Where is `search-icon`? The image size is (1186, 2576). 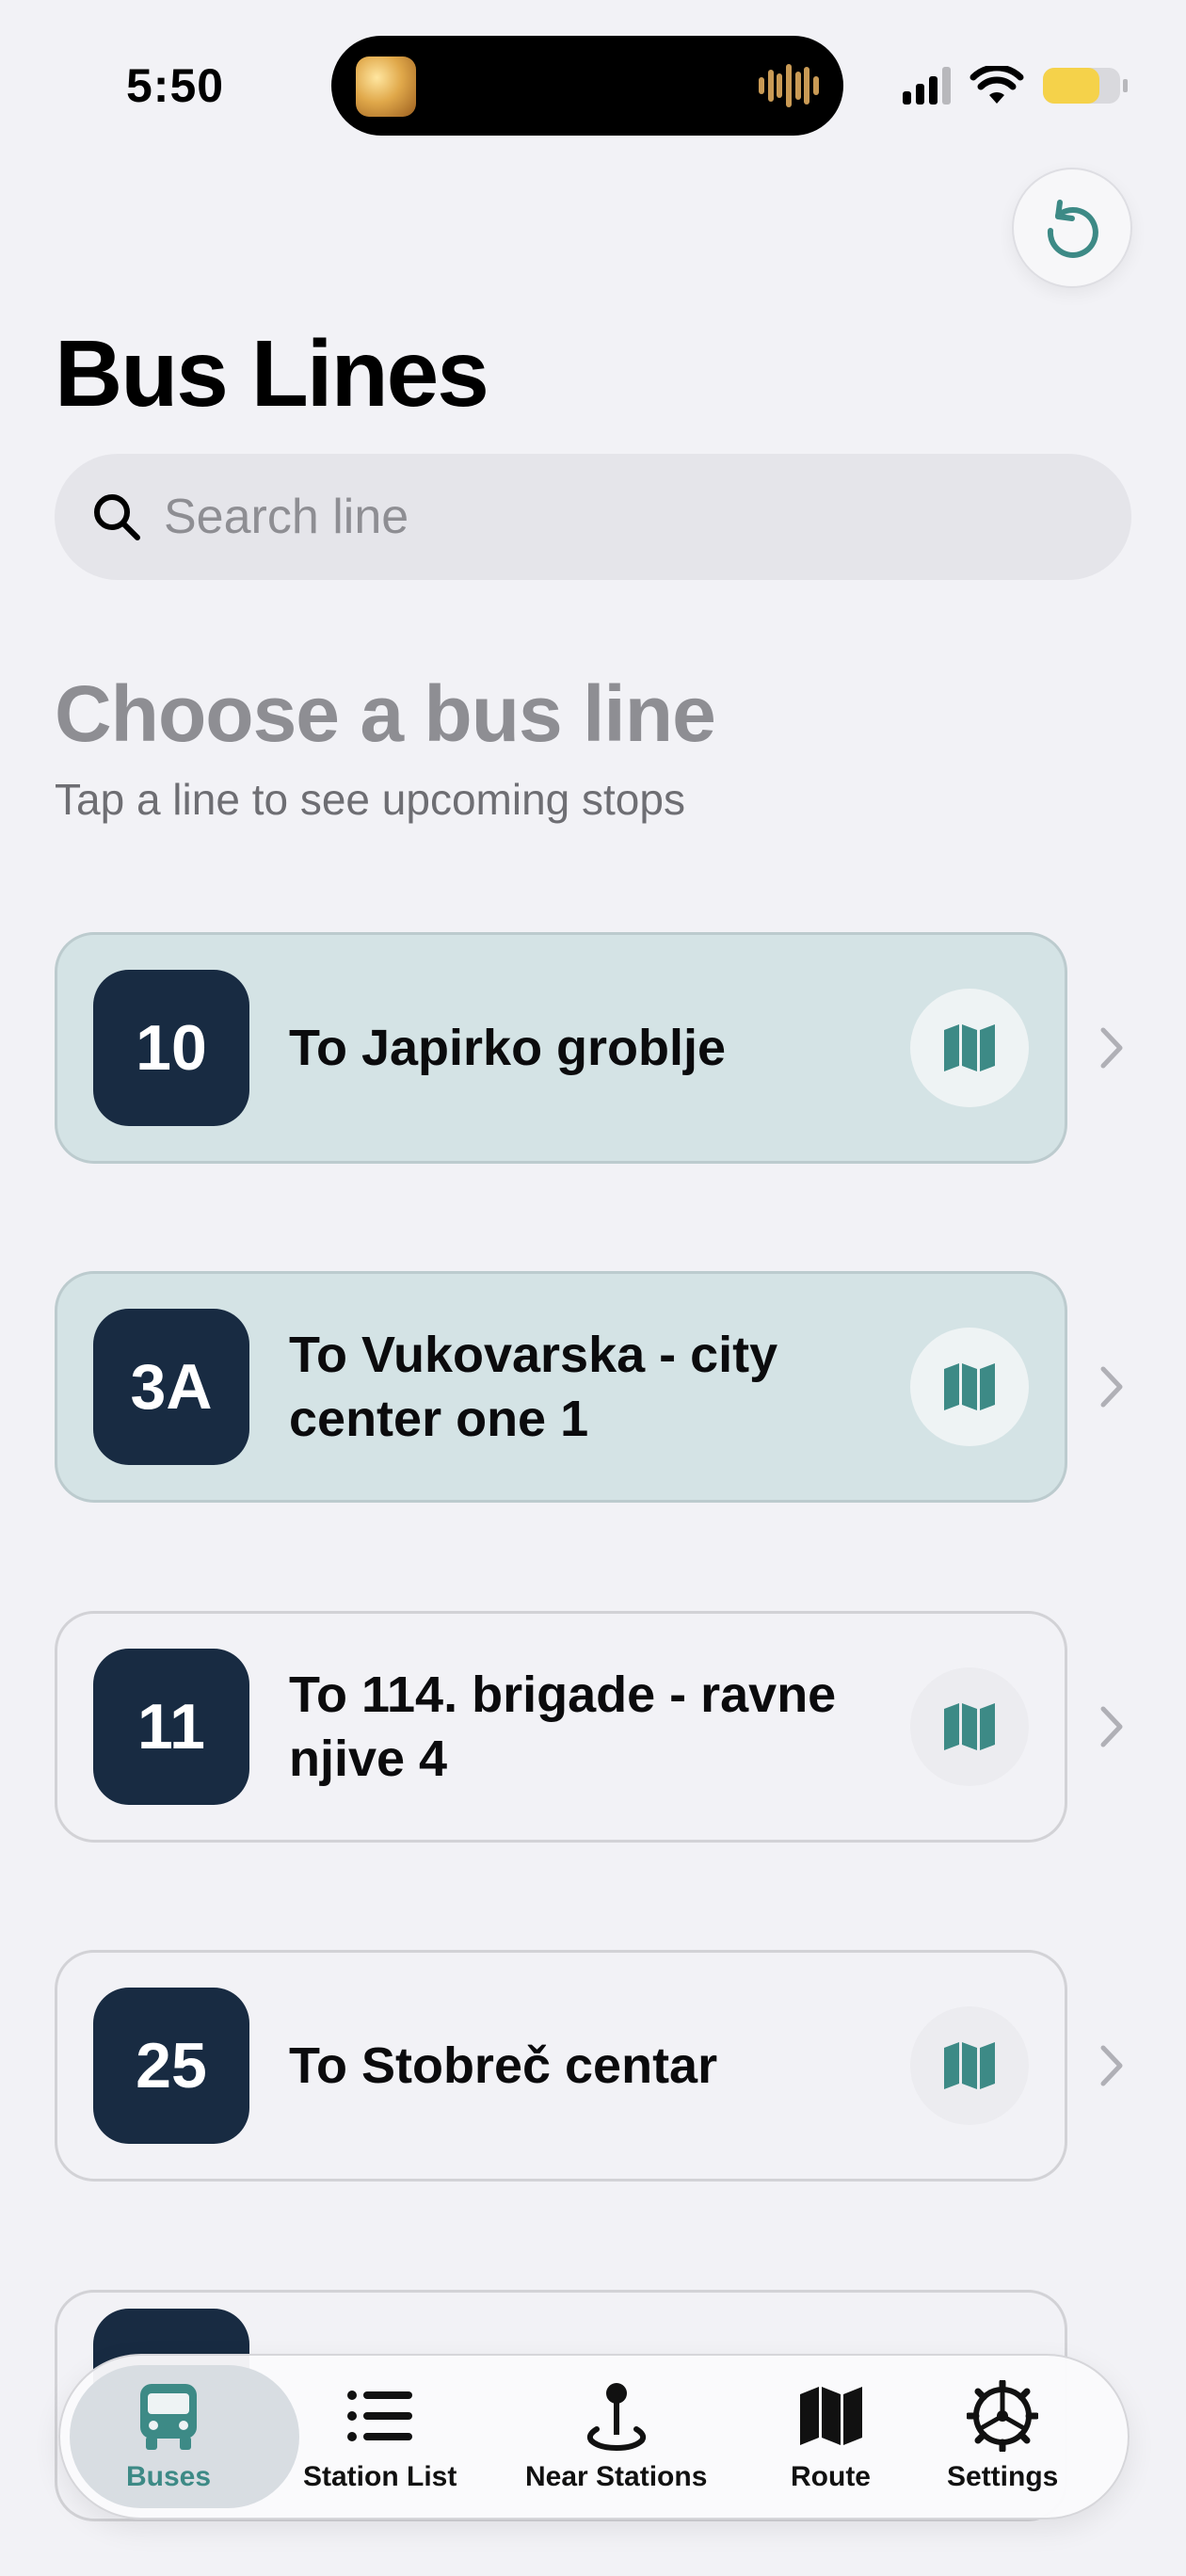 search-icon is located at coordinates (117, 517).